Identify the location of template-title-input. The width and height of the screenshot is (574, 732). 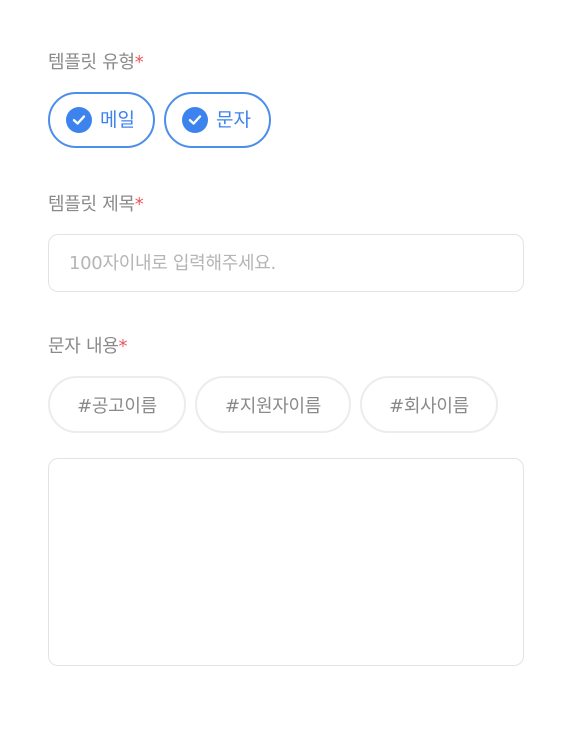
(286, 263).